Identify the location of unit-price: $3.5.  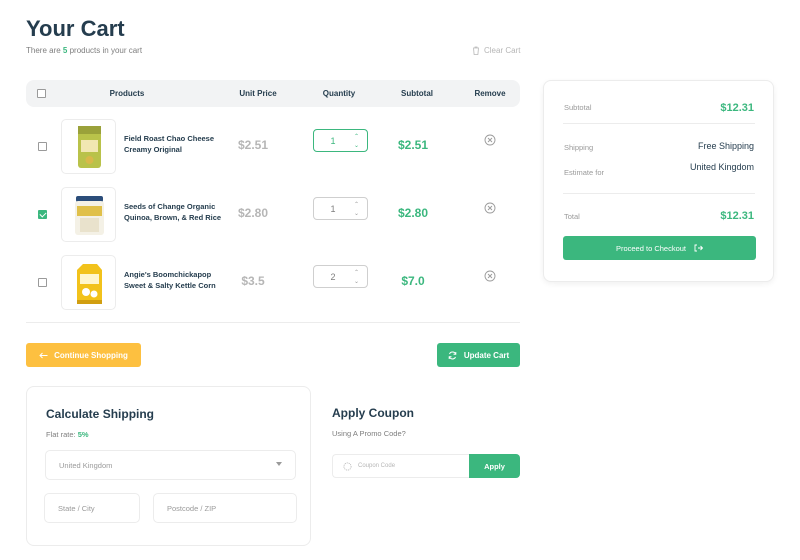
(253, 281).